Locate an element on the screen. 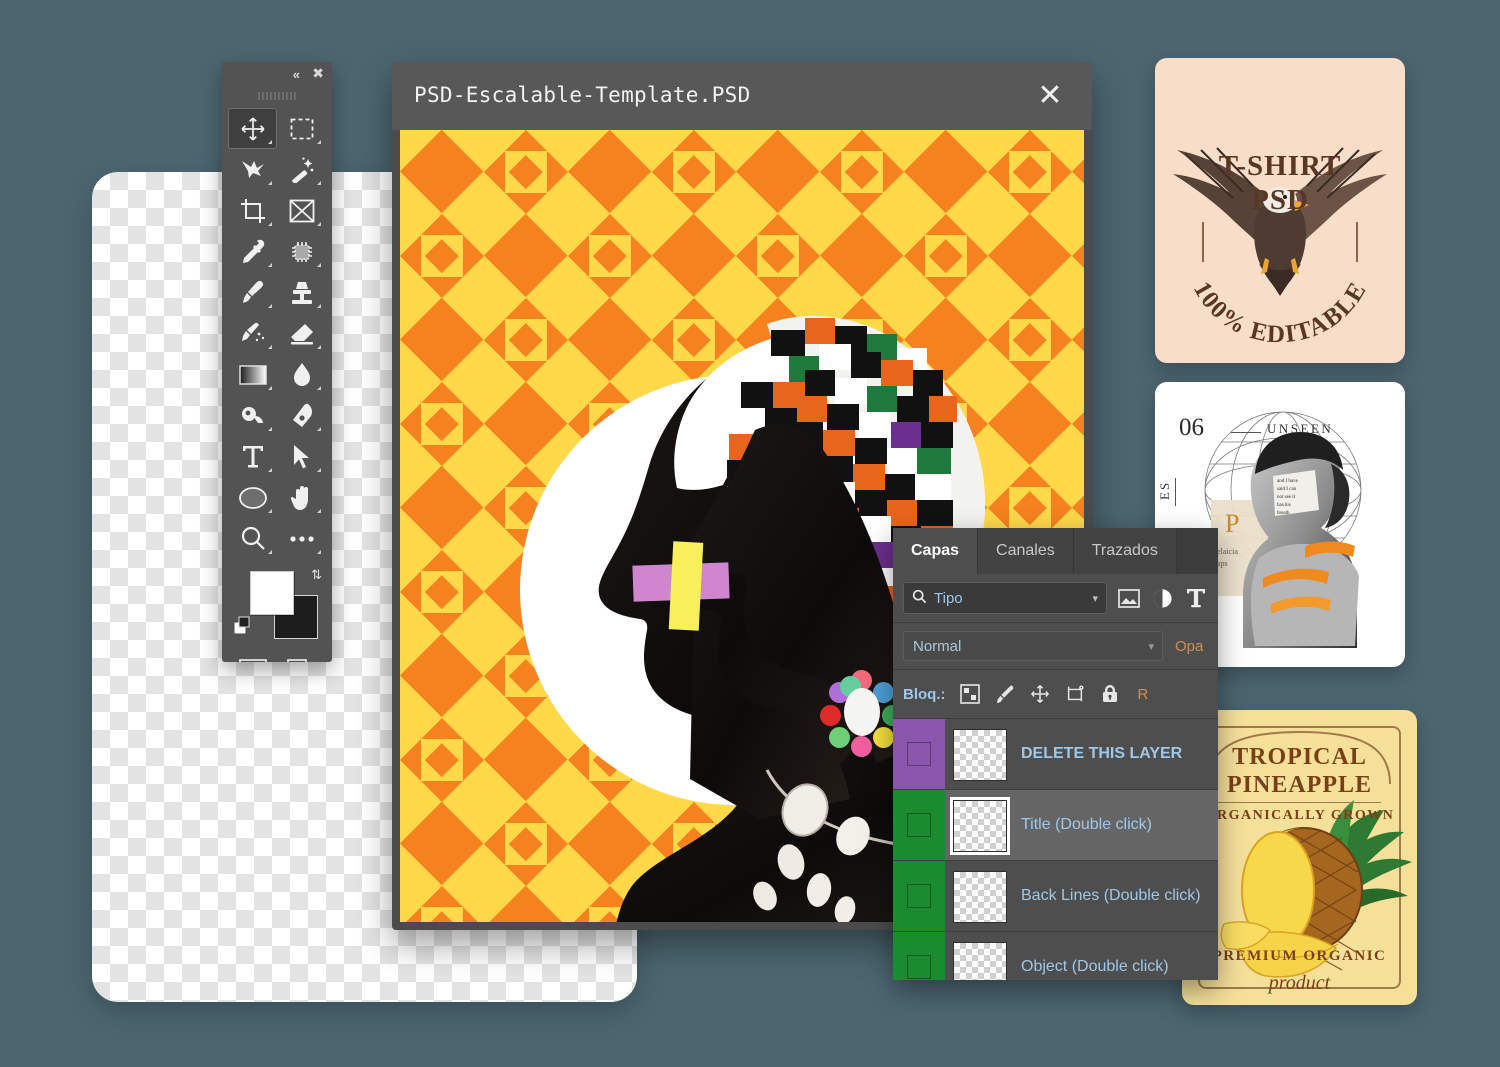 This screenshot has height=1067, width=1500. table-row: Object (Double click) is located at coordinates (1055, 956).